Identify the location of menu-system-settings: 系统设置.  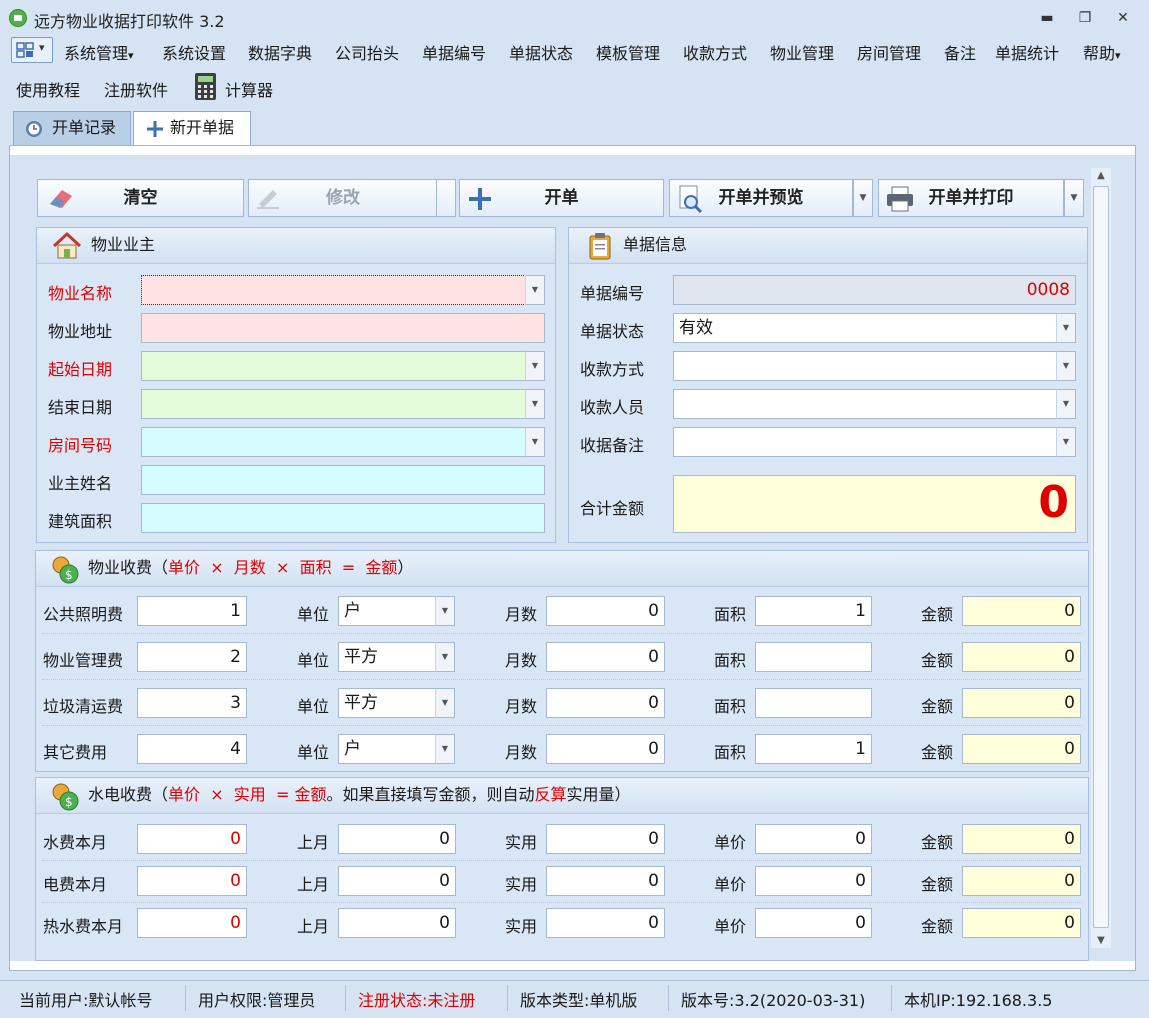
(194, 52).